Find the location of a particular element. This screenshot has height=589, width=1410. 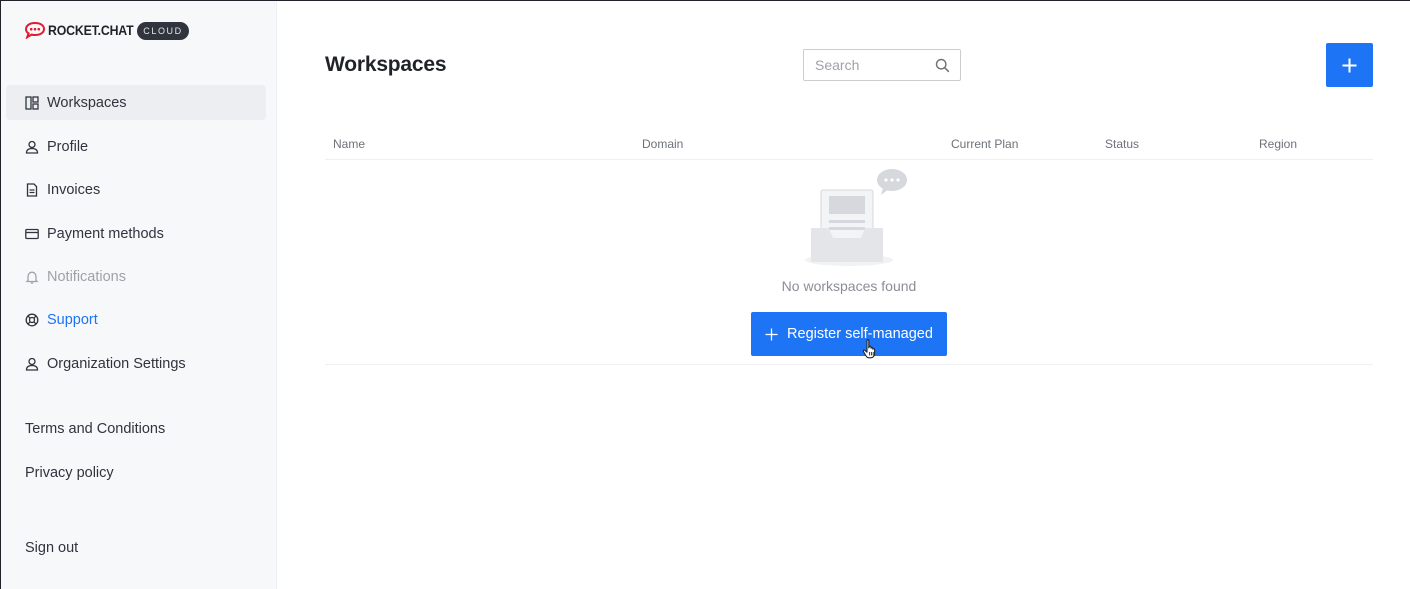

sidebar-item-label: Profile is located at coordinates (68, 146).